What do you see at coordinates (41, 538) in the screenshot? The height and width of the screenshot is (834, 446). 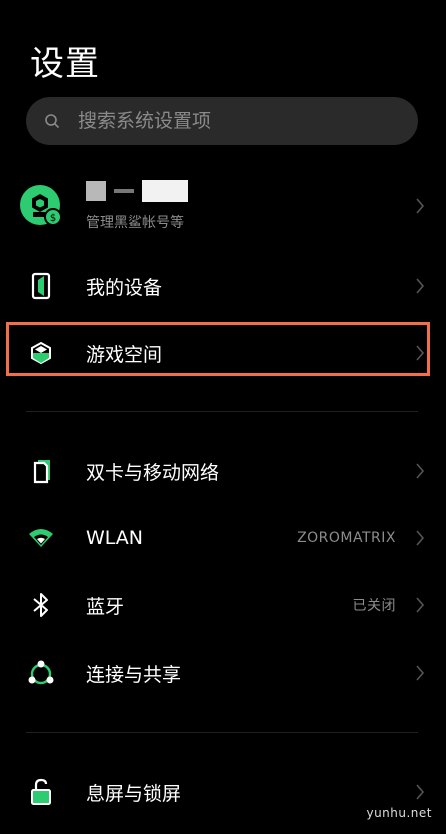 I see `wifi-icon` at bounding box center [41, 538].